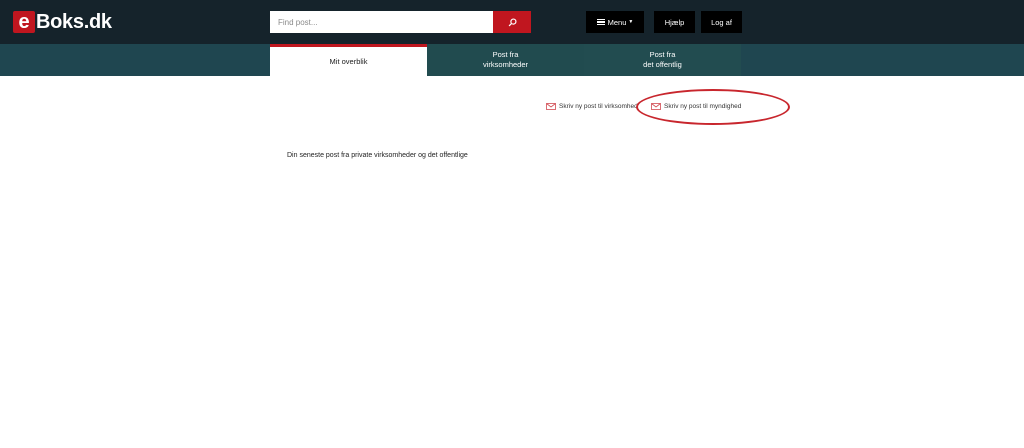 This screenshot has height=448, width=1024. I want to click on menu-button: Menu ▼, so click(615, 22).